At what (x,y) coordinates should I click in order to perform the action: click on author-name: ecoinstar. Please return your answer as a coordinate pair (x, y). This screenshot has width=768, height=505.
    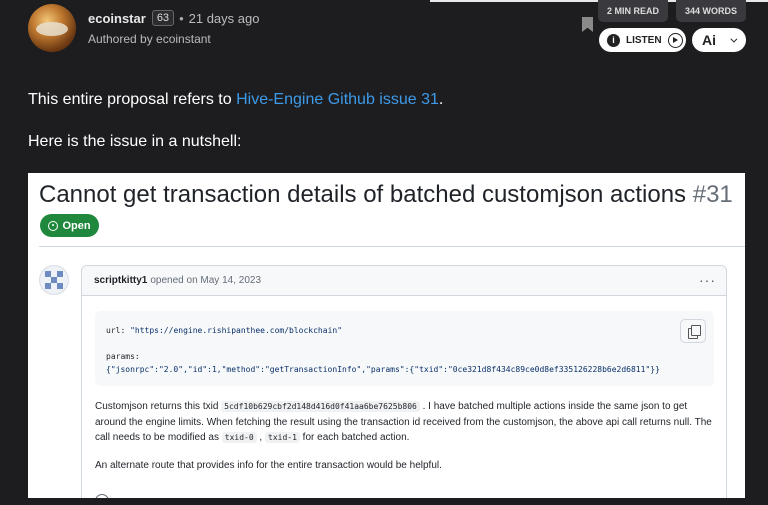
    Looking at the image, I should click on (117, 18).